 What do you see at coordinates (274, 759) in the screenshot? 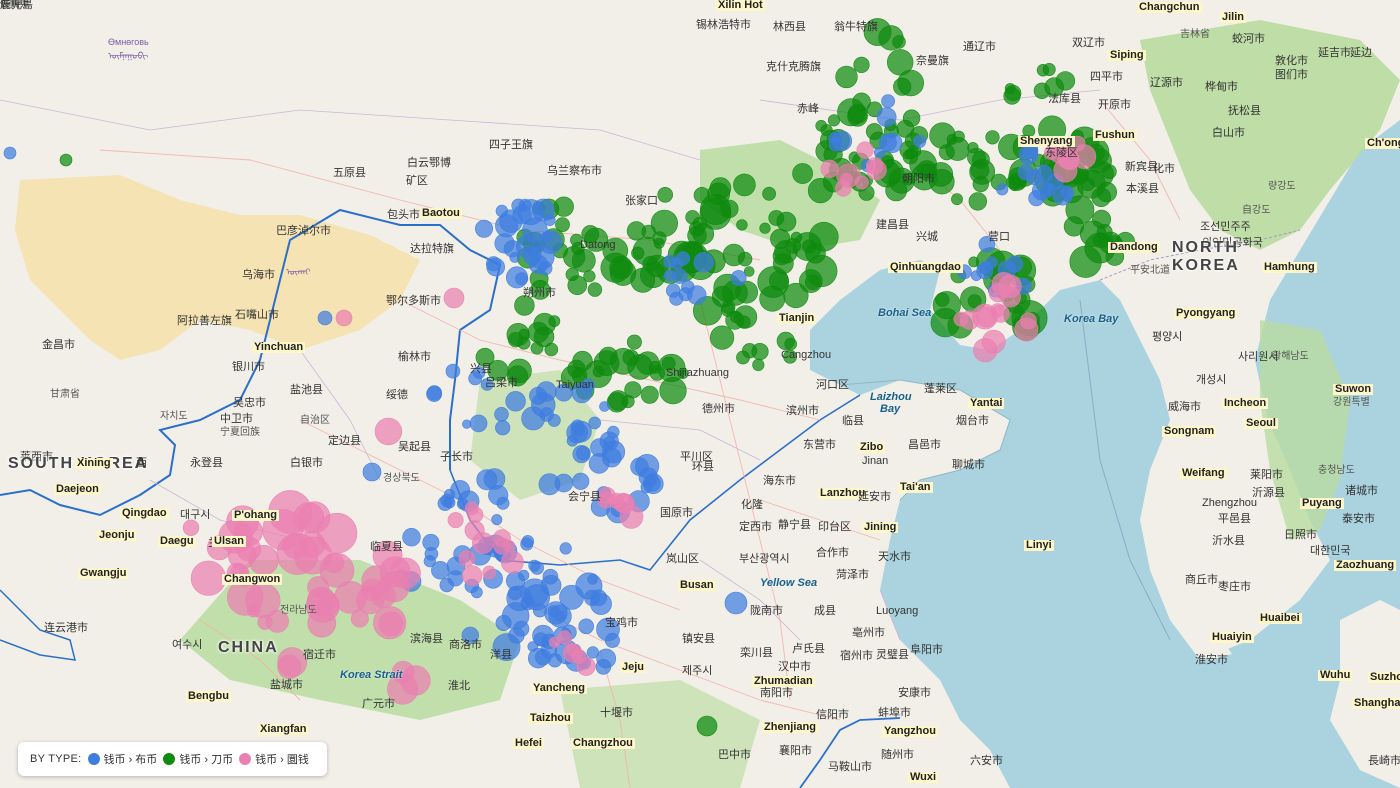
I see `legend-item-yuanqian: 钱币 › 圜钱` at bounding box center [274, 759].